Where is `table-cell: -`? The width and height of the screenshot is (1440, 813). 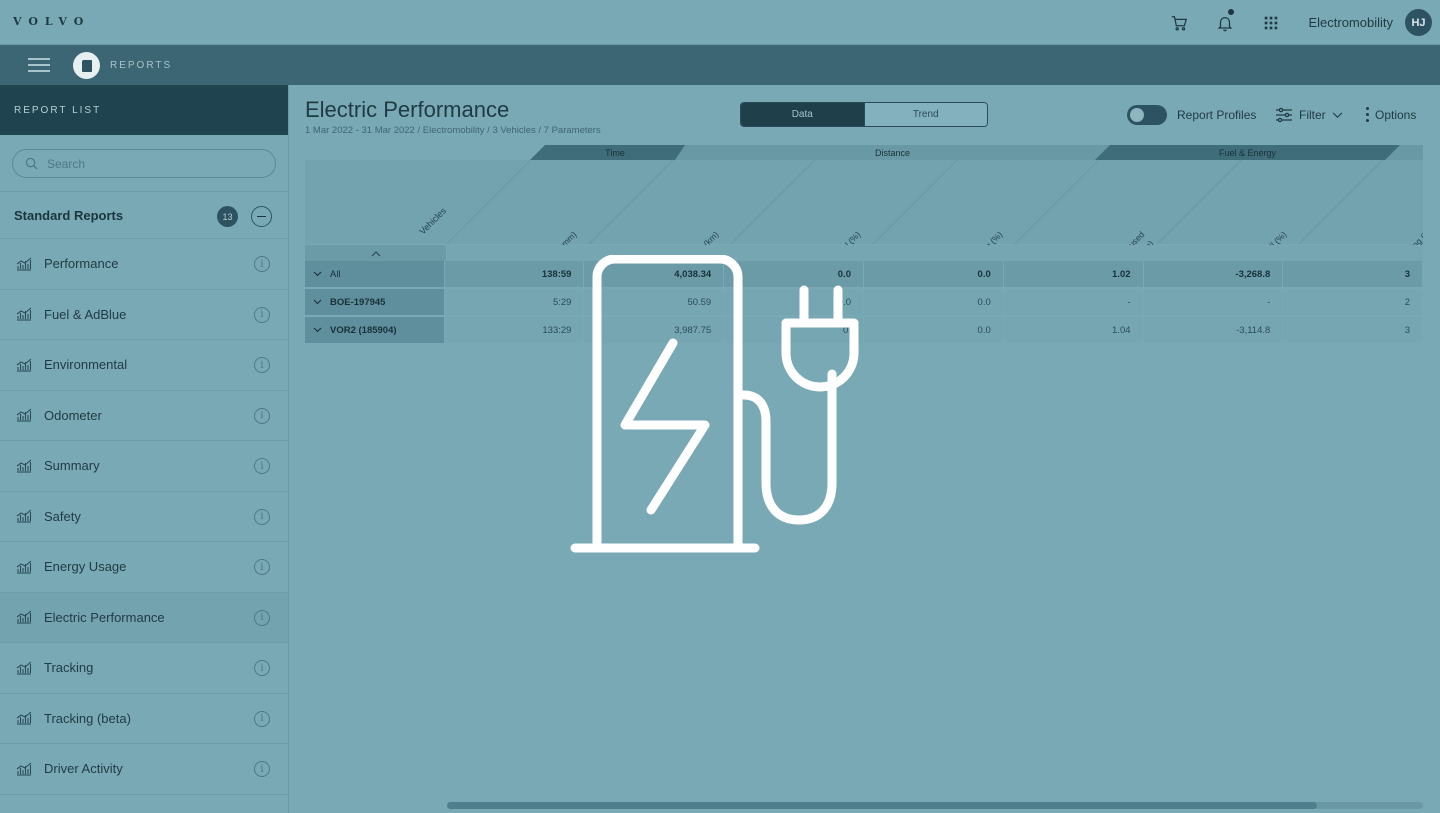 table-cell: - is located at coordinates (1073, 302).